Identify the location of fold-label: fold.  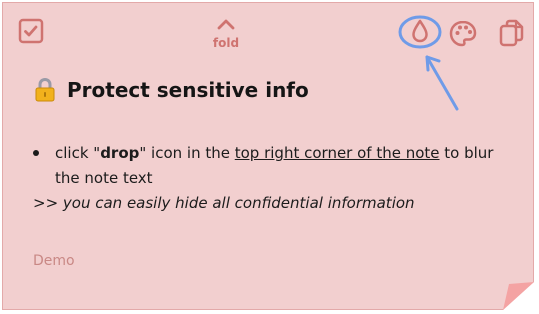
(226, 43).